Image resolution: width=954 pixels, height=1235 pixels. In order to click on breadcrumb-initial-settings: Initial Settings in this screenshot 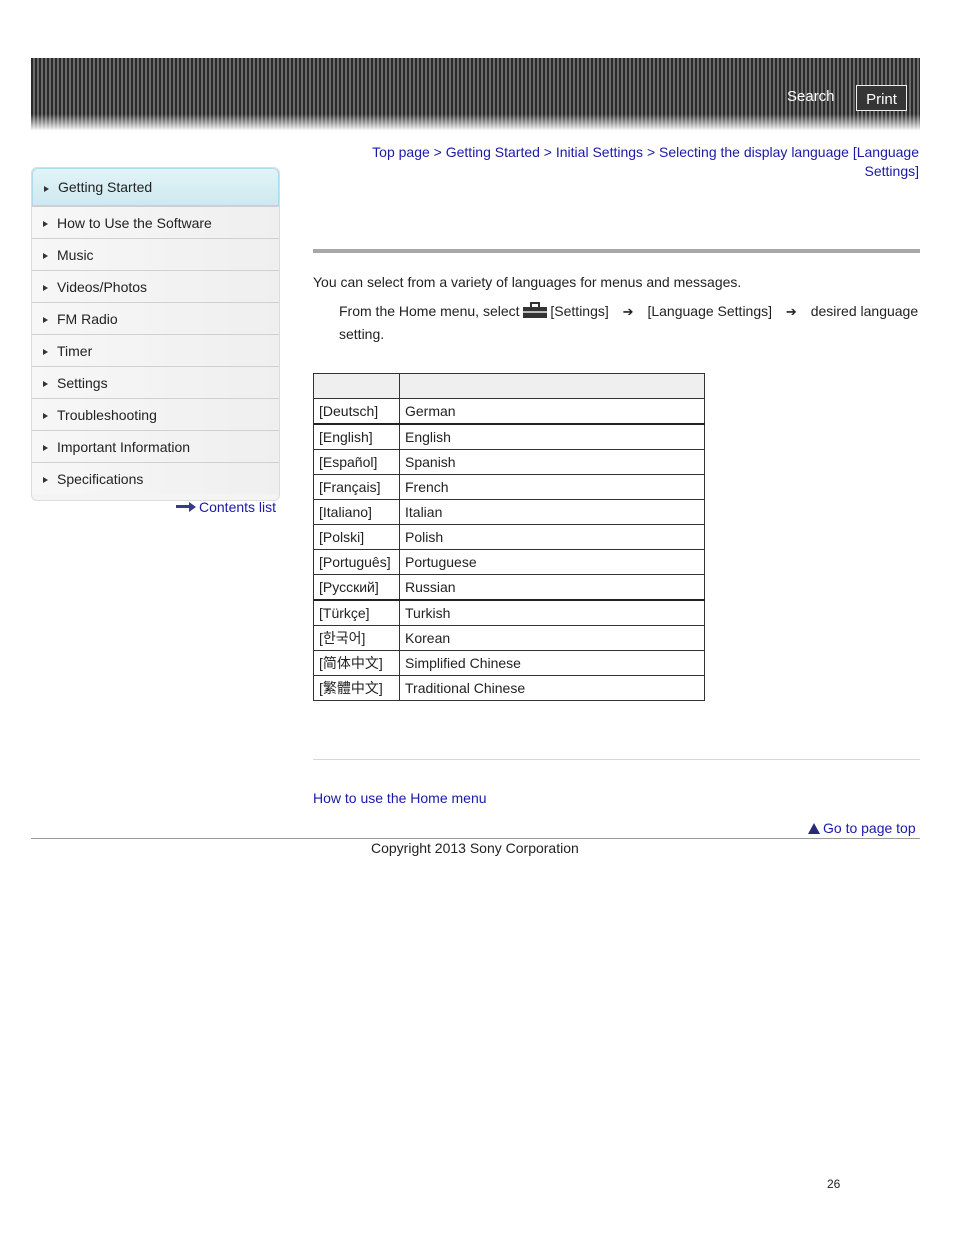, I will do `click(599, 152)`.